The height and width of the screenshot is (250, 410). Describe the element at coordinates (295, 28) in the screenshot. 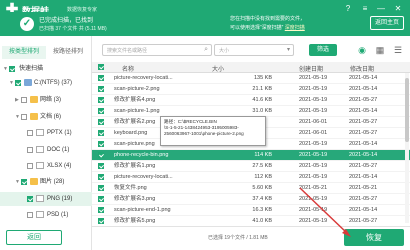

I see `deep-scan-link: 深度扫描` at that location.